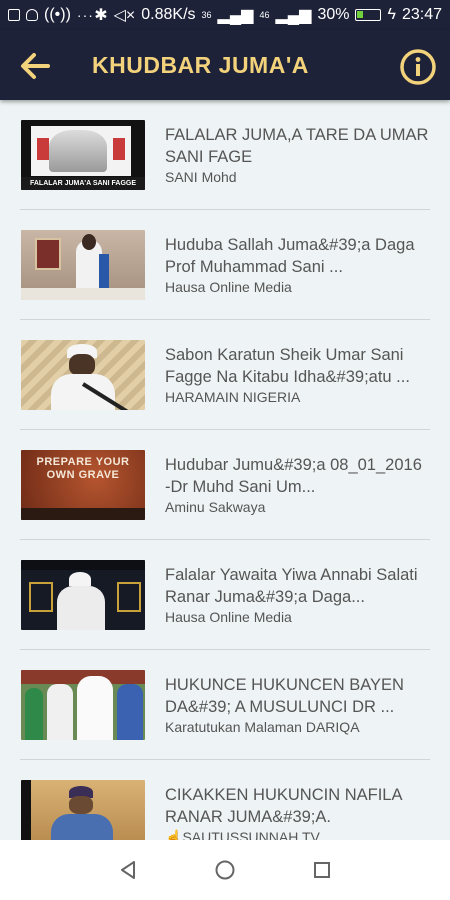 Image resolution: width=450 pixels, height=900 pixels. What do you see at coordinates (201, 177) in the screenshot?
I see `video-channel: SANI Mohd` at bounding box center [201, 177].